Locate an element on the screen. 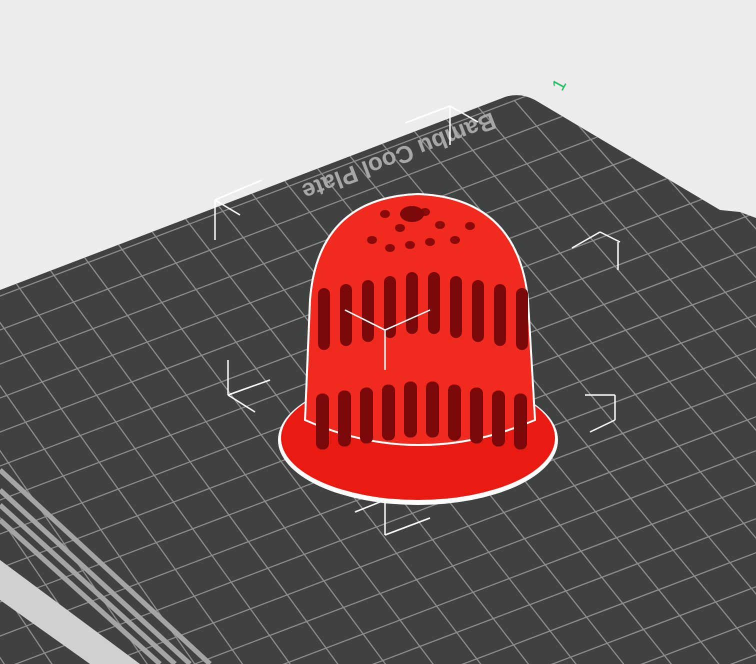 This screenshot has width=756, height=664. plate-label: Bambu Cool Plate is located at coordinates (399, 156).